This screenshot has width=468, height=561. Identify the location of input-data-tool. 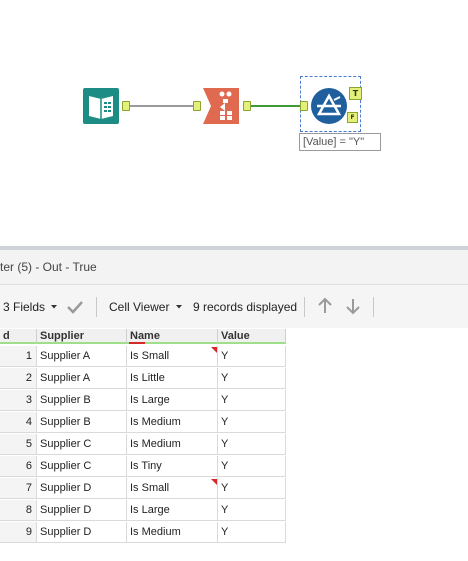
(101, 106).